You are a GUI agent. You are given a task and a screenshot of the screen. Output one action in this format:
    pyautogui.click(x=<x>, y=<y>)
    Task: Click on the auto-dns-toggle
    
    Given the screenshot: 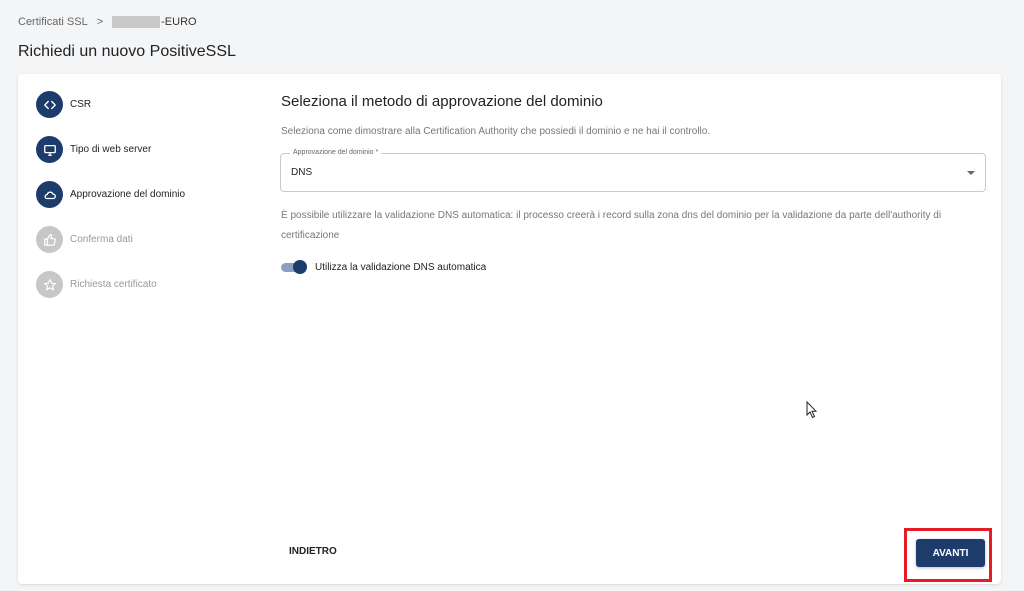 What is the action you would take?
    pyautogui.click(x=294, y=267)
    